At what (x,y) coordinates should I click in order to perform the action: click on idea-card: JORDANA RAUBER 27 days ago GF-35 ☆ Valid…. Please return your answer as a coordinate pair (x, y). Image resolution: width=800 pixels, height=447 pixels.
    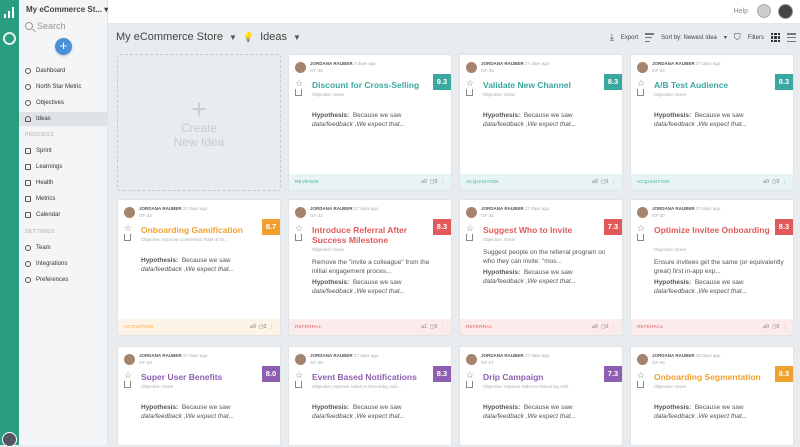
    Looking at the image, I should click on (541, 122).